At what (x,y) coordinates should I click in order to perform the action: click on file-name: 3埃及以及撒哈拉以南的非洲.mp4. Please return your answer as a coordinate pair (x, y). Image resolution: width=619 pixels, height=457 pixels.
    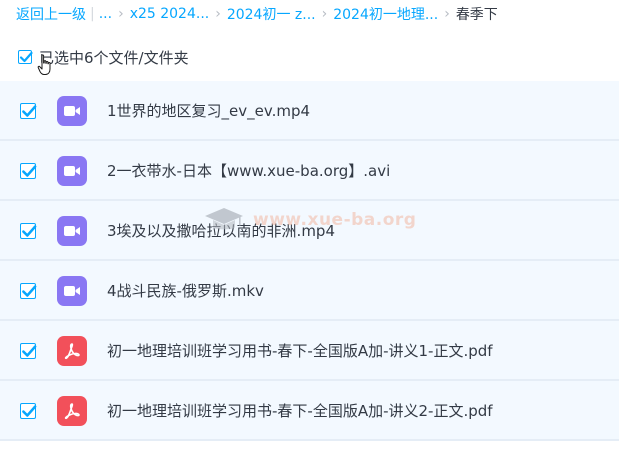
    Looking at the image, I should click on (221, 231).